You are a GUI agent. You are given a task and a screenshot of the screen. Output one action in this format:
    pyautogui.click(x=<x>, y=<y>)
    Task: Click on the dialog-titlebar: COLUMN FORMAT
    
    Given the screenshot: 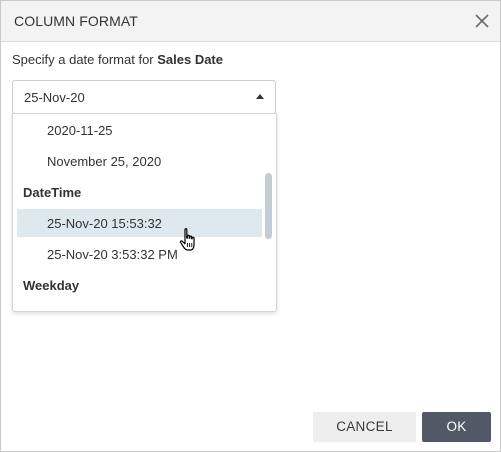 What is the action you would take?
    pyautogui.click(x=250, y=21)
    